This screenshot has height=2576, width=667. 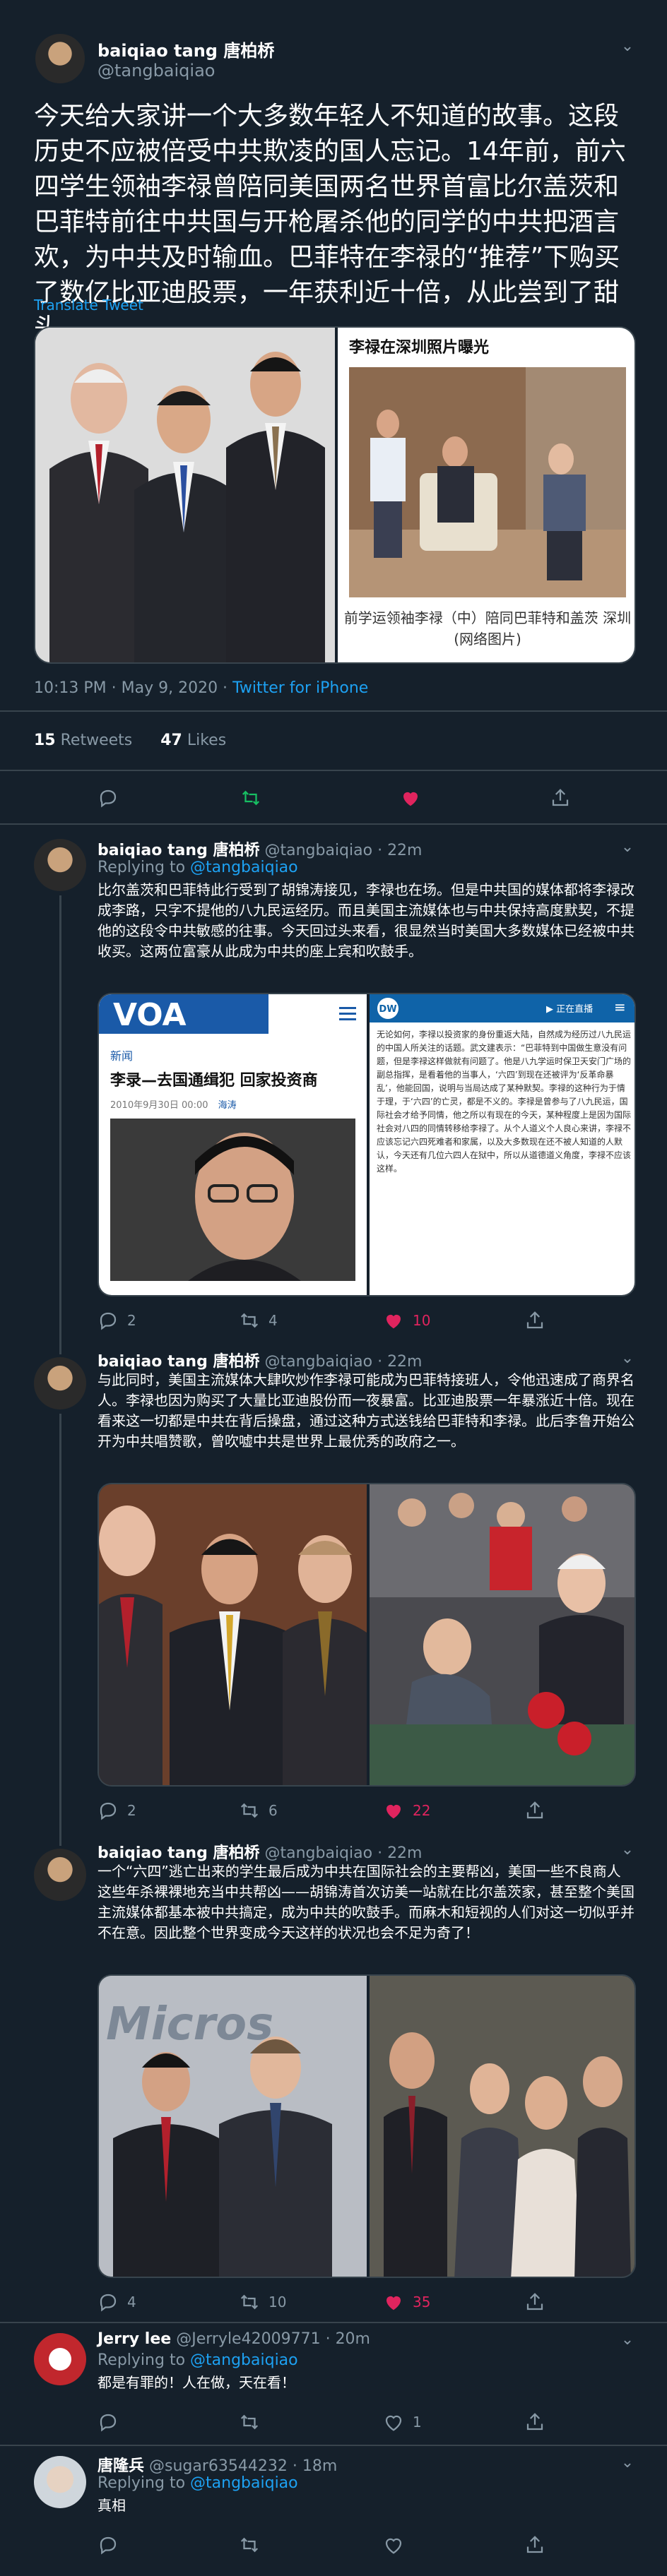 What do you see at coordinates (171, 740) in the screenshot?
I see `likes-count: 47` at bounding box center [171, 740].